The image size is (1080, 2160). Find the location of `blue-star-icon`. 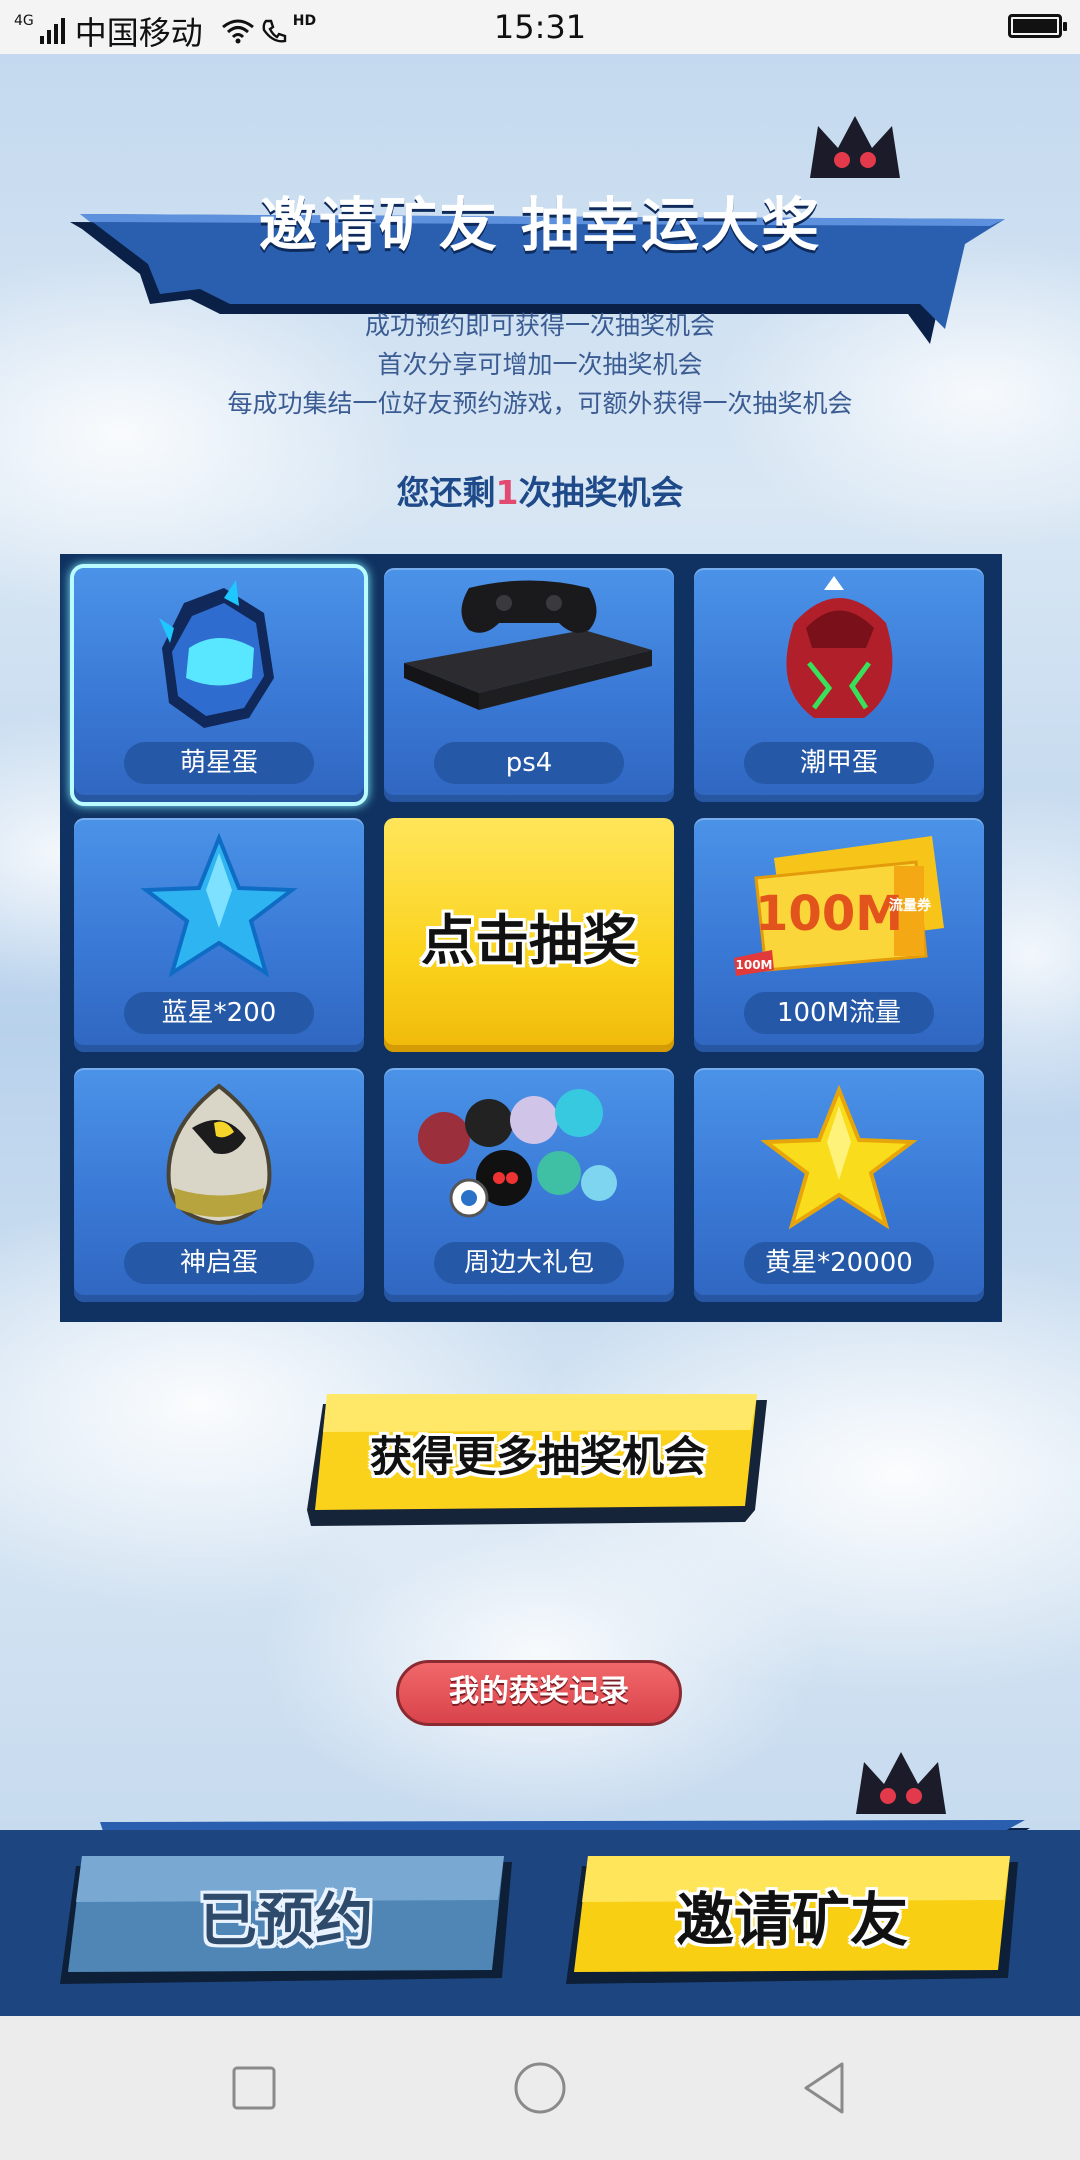

blue-star-icon is located at coordinates (219, 905).